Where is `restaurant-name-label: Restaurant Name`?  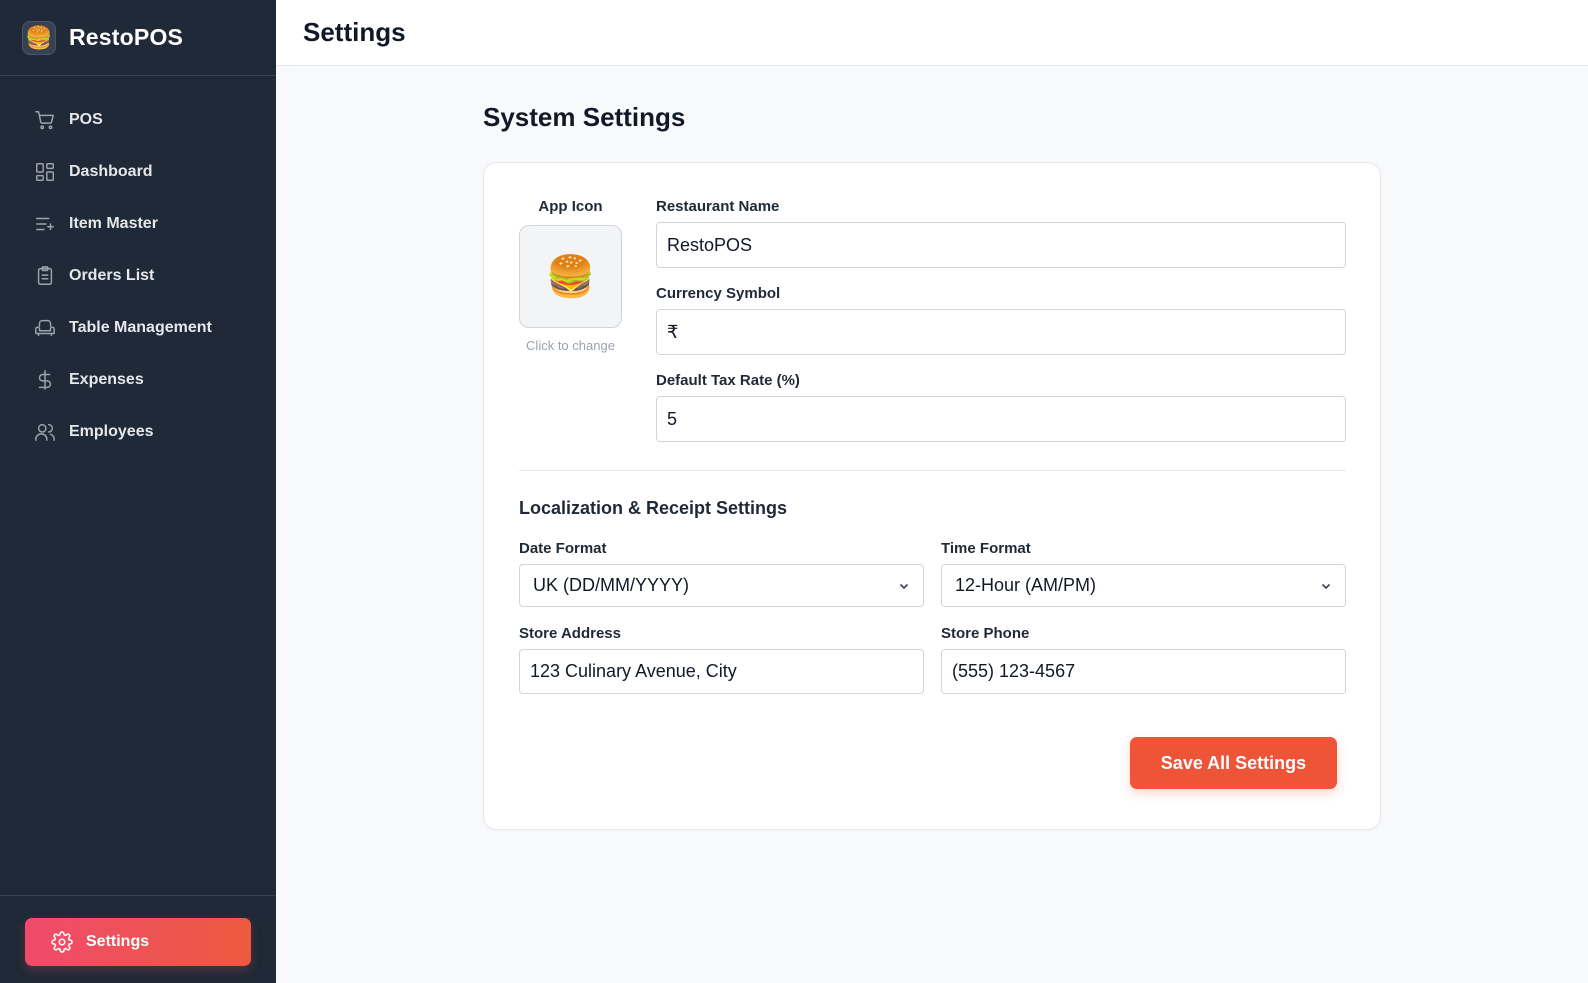
restaurant-name-label: Restaurant Name is located at coordinates (718, 206).